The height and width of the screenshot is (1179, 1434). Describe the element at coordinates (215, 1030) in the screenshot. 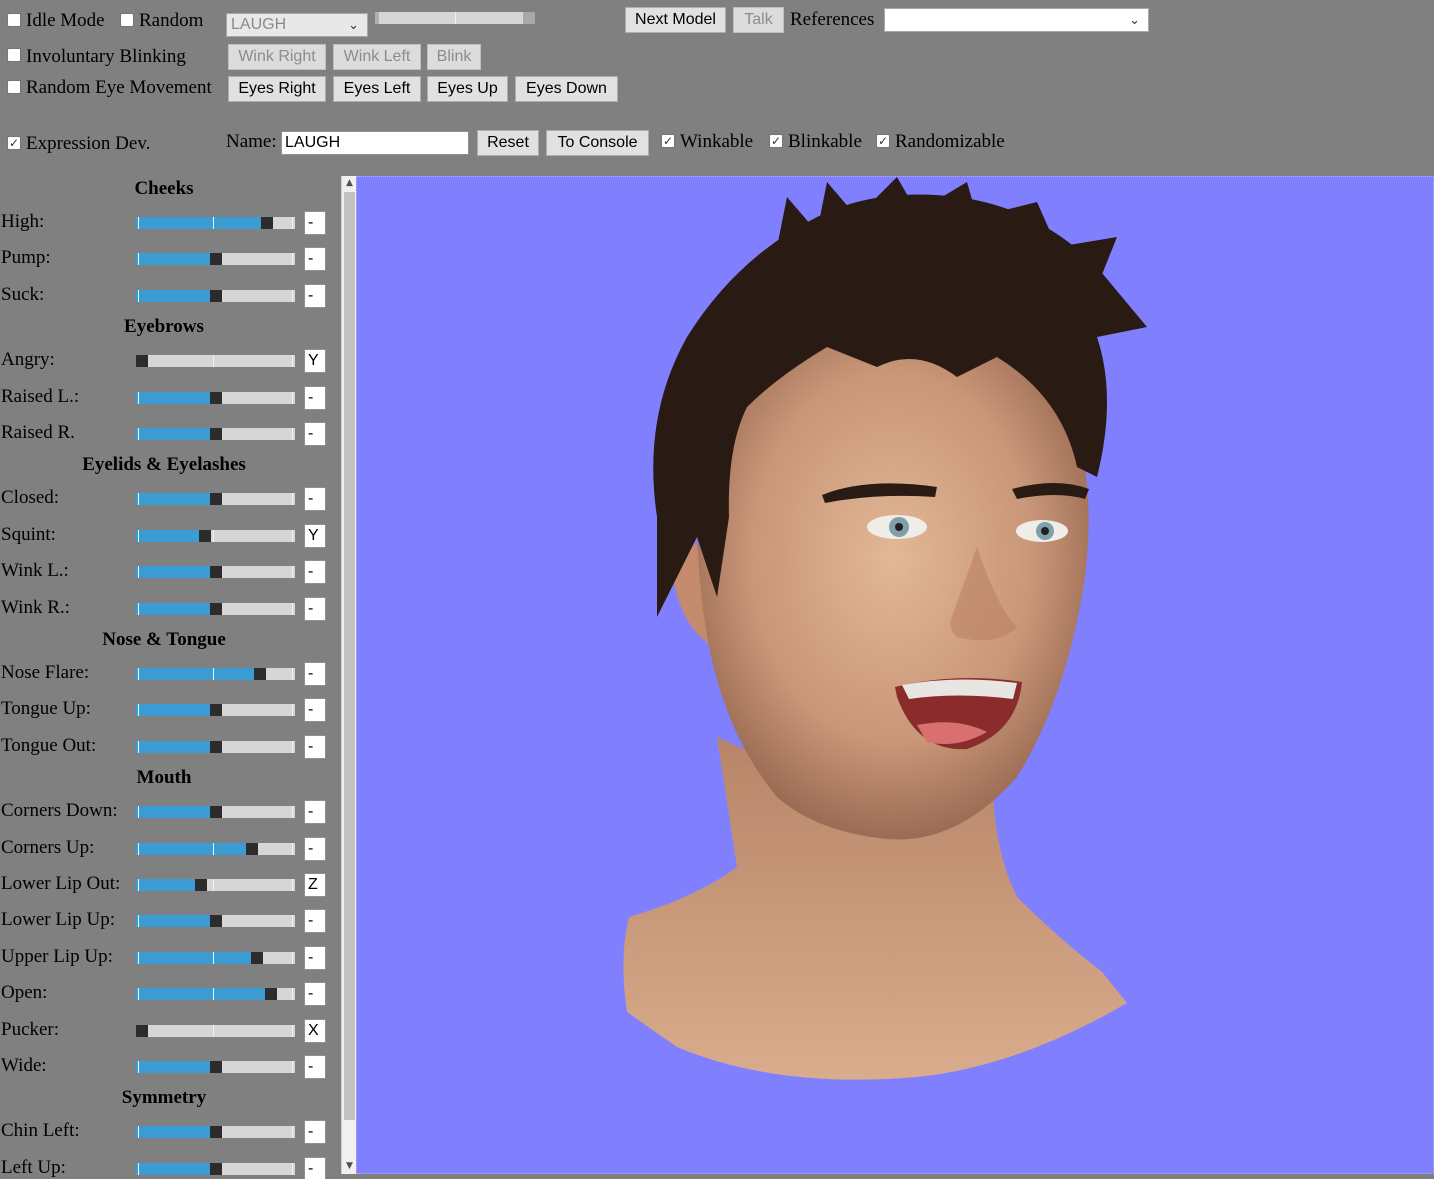

I see `slider-pucker` at that location.